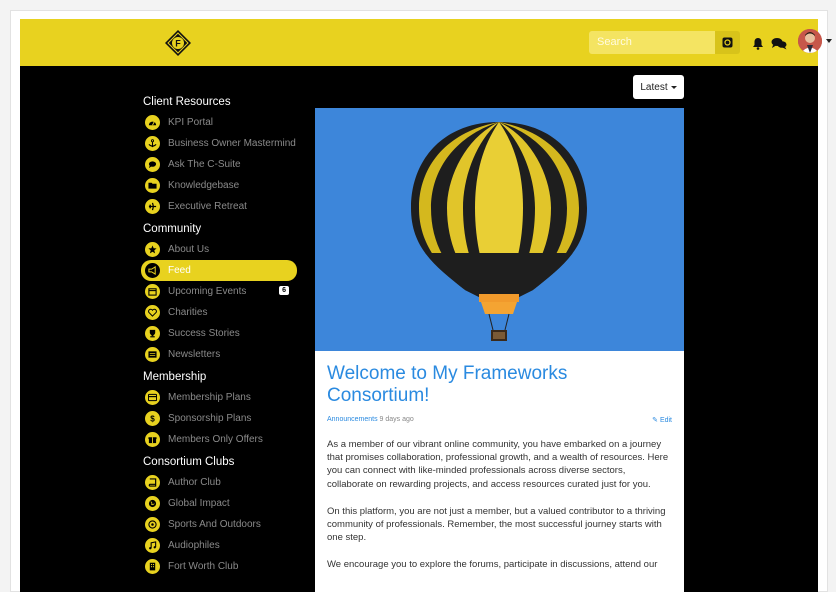 The width and height of the screenshot is (836, 592). I want to click on megaphone-icon, so click(152, 270).